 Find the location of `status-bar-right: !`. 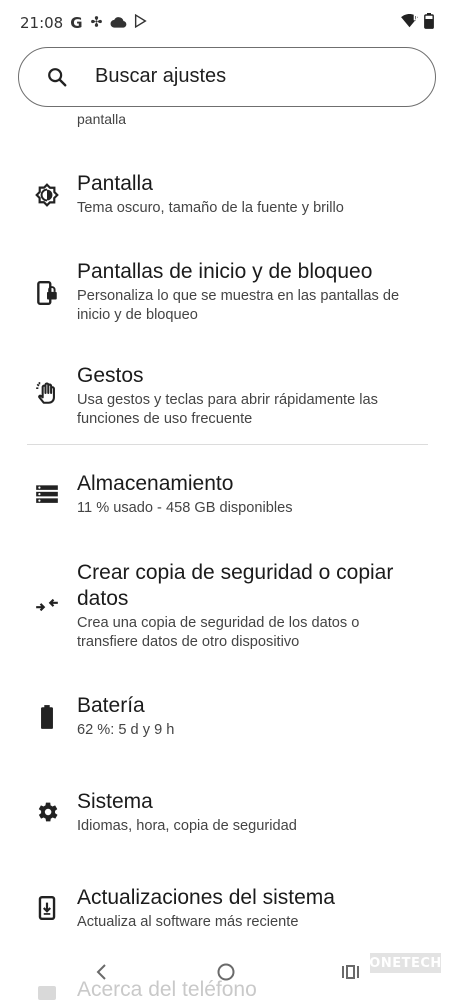

status-bar-right: ! is located at coordinates (417, 23).